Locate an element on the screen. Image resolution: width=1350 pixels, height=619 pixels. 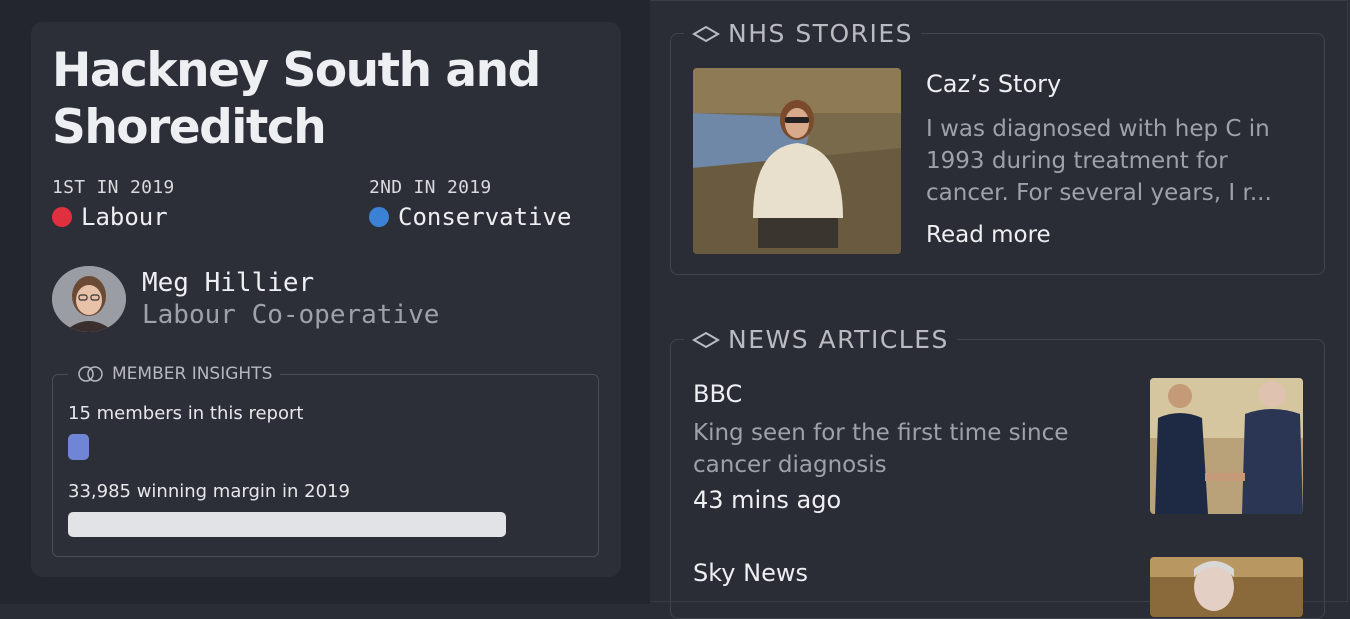
winning-margin-text: 33,985 winning margin in 2019 is located at coordinates (209, 491).